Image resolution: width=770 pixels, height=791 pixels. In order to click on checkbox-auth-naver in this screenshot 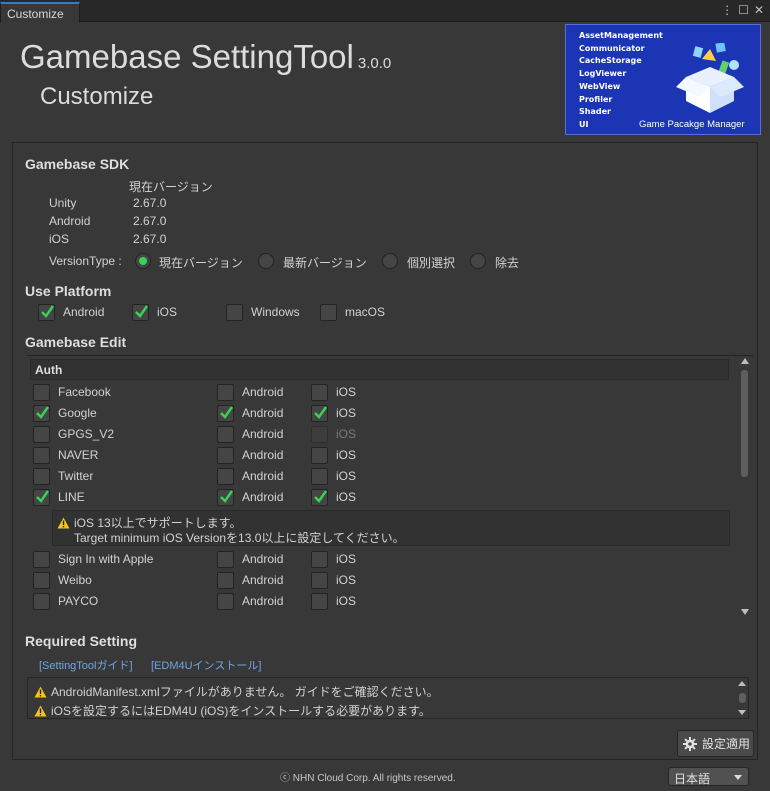, I will do `click(41, 455)`.